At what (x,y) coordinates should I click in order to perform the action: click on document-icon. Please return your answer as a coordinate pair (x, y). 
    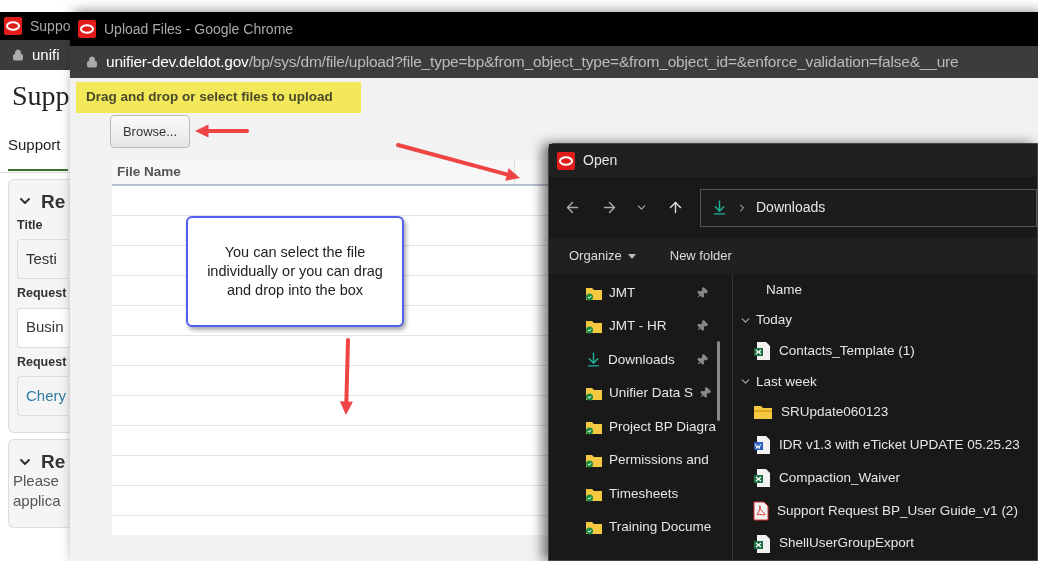
    Looking at the image, I should click on (762, 445).